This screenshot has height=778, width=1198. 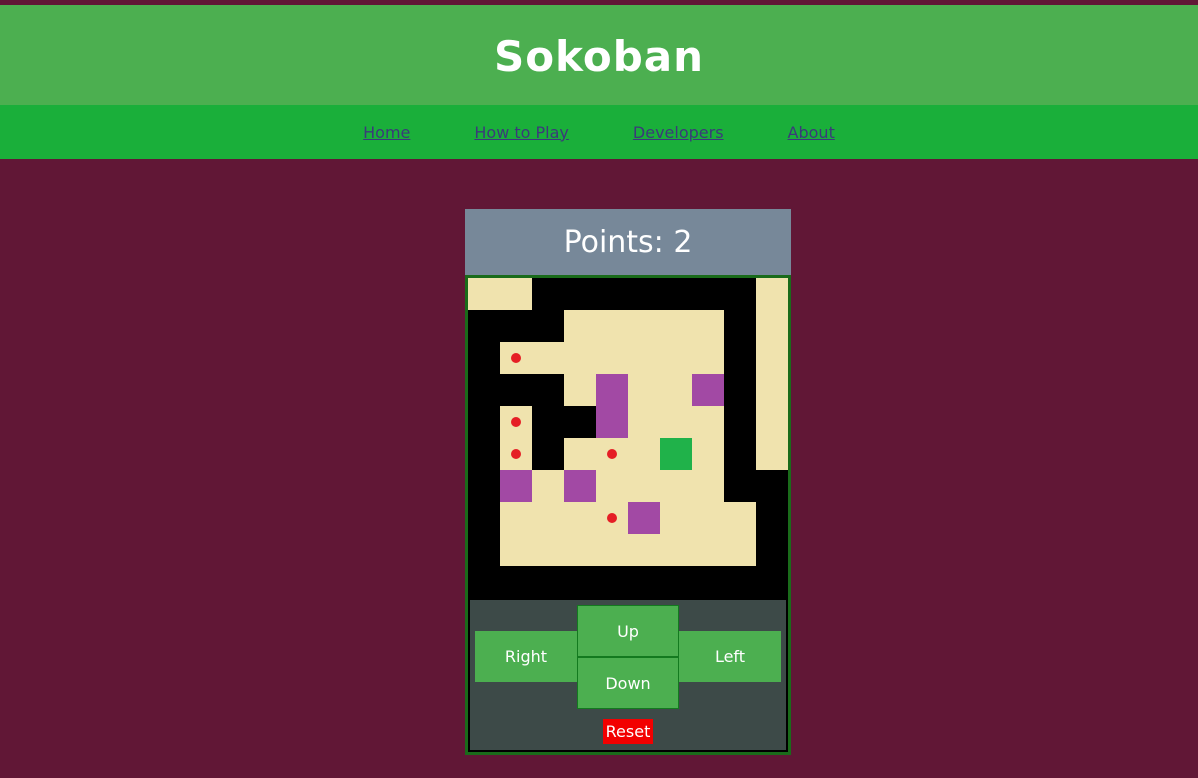 I want to click on right-button: Right, so click(x=526, y=656).